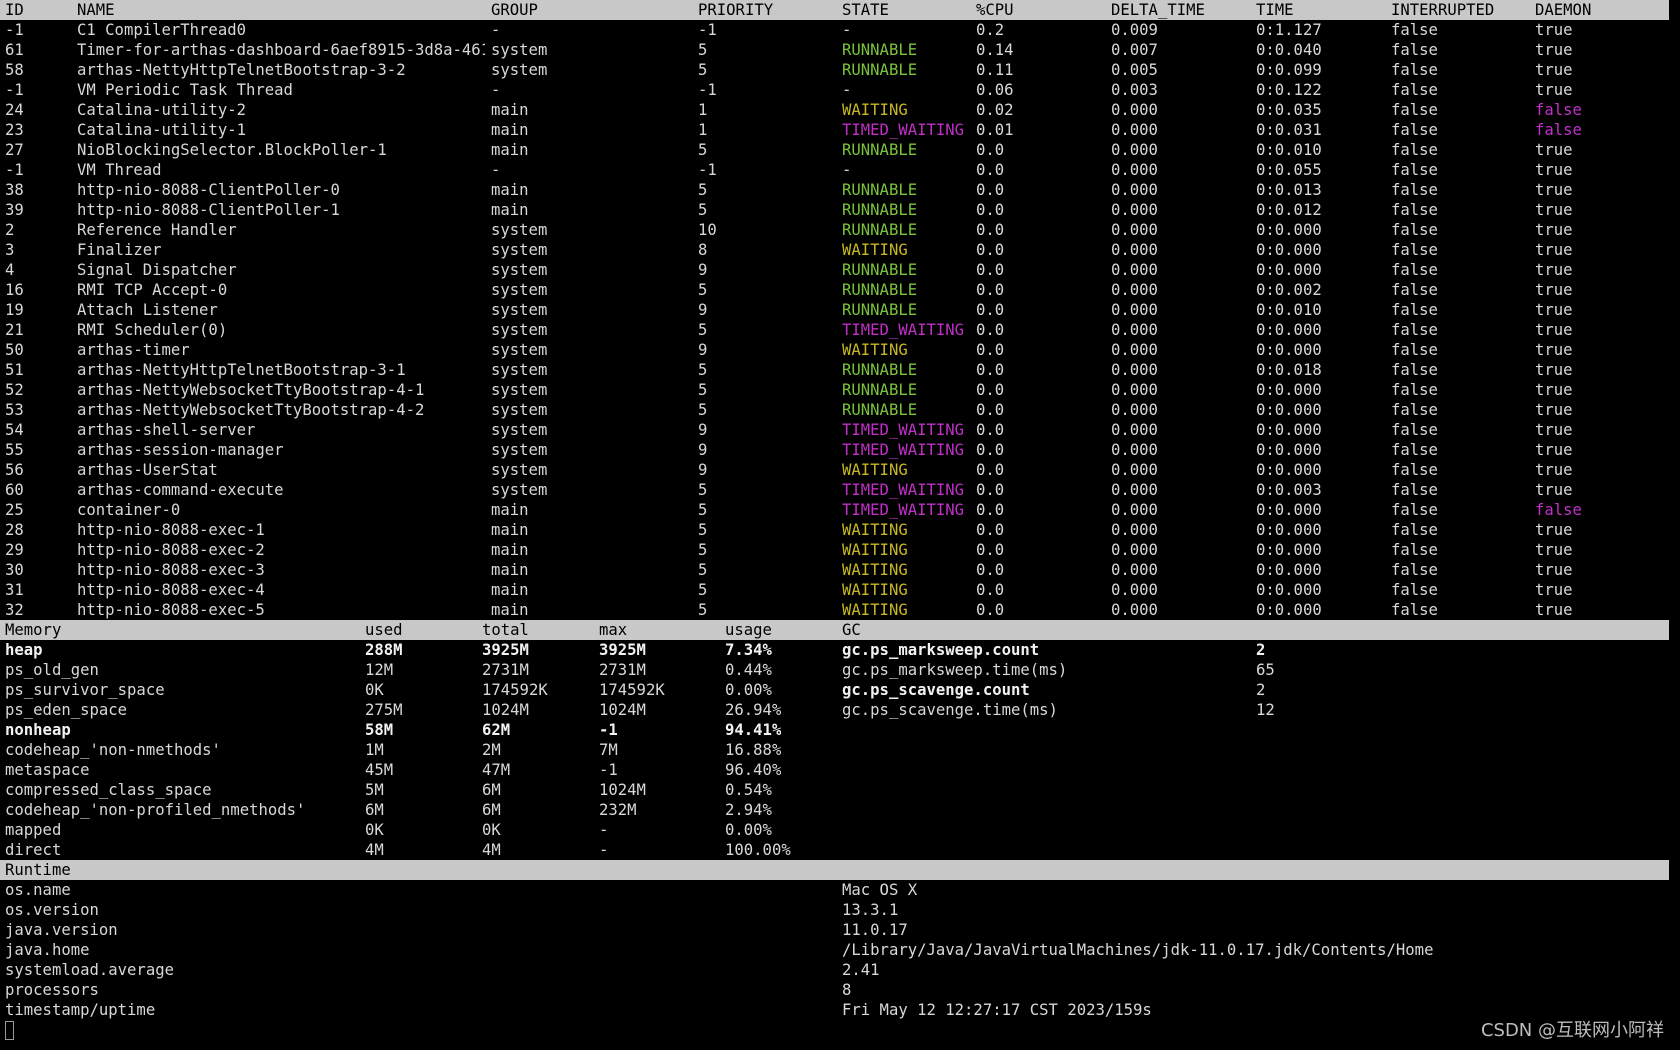 This screenshot has height=1050, width=1680. Describe the element at coordinates (995, 90) in the screenshot. I see `thread-cpu: 0.06` at that location.